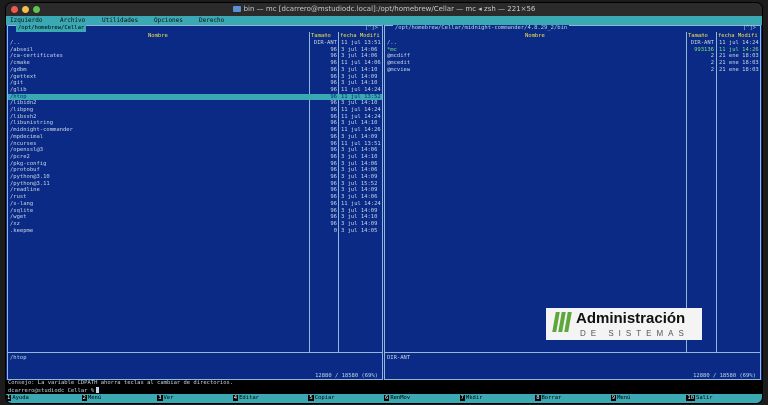  I want to click on file-date: 11 jul 14:06, so click(361, 63).